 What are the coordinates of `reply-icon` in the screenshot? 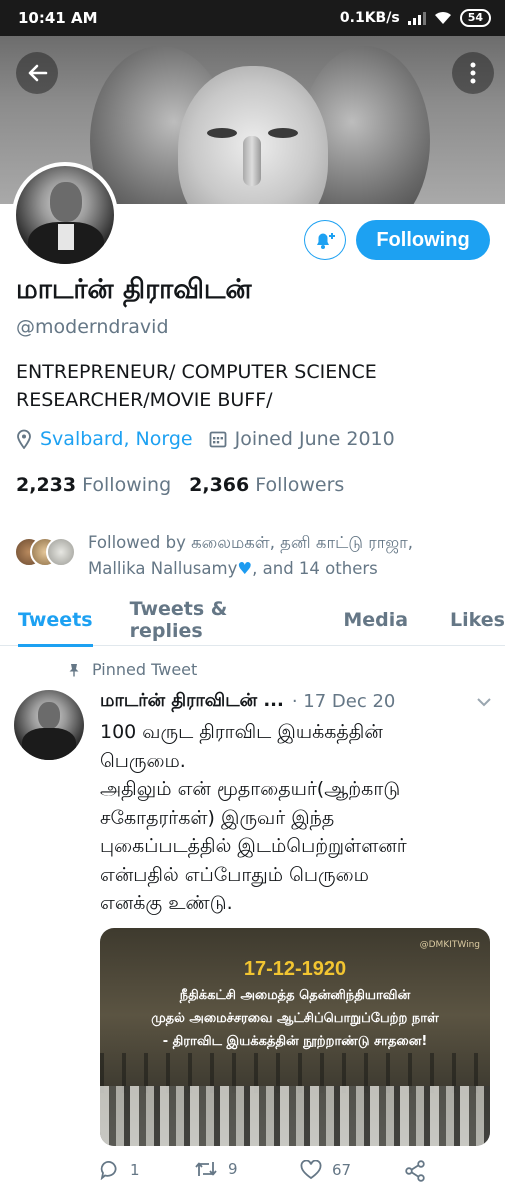 It's located at (108, 1170).